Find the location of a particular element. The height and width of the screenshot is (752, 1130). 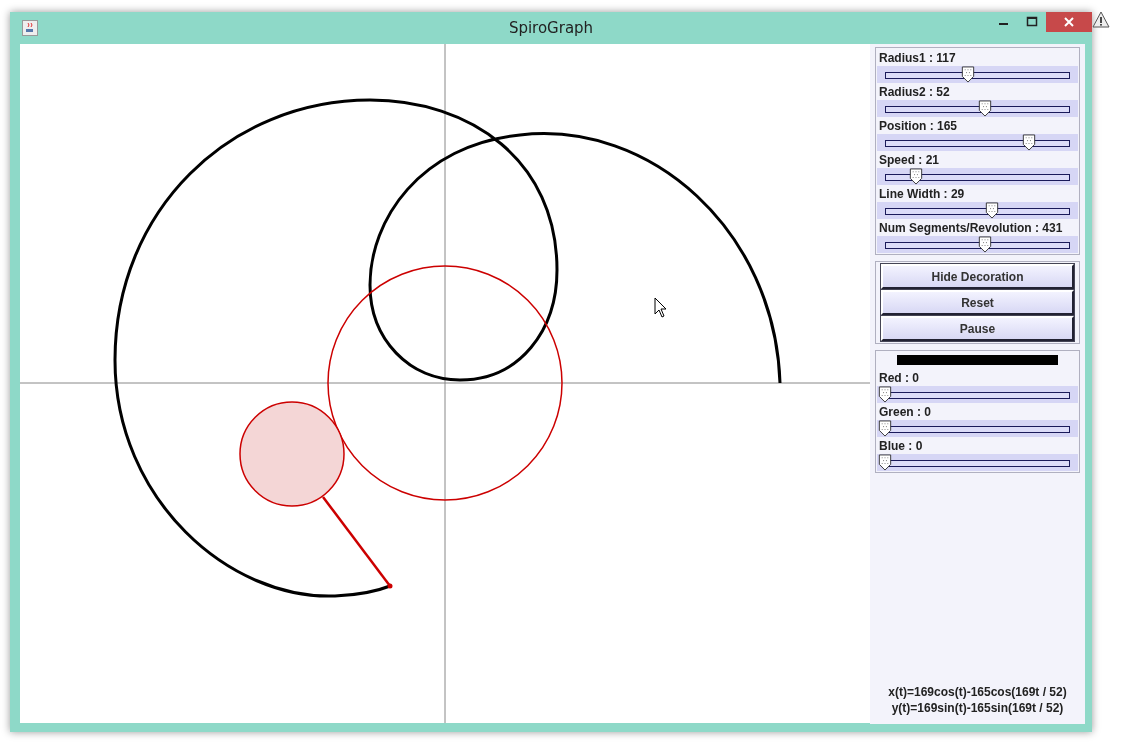

close-icon is located at coordinates (1069, 22).